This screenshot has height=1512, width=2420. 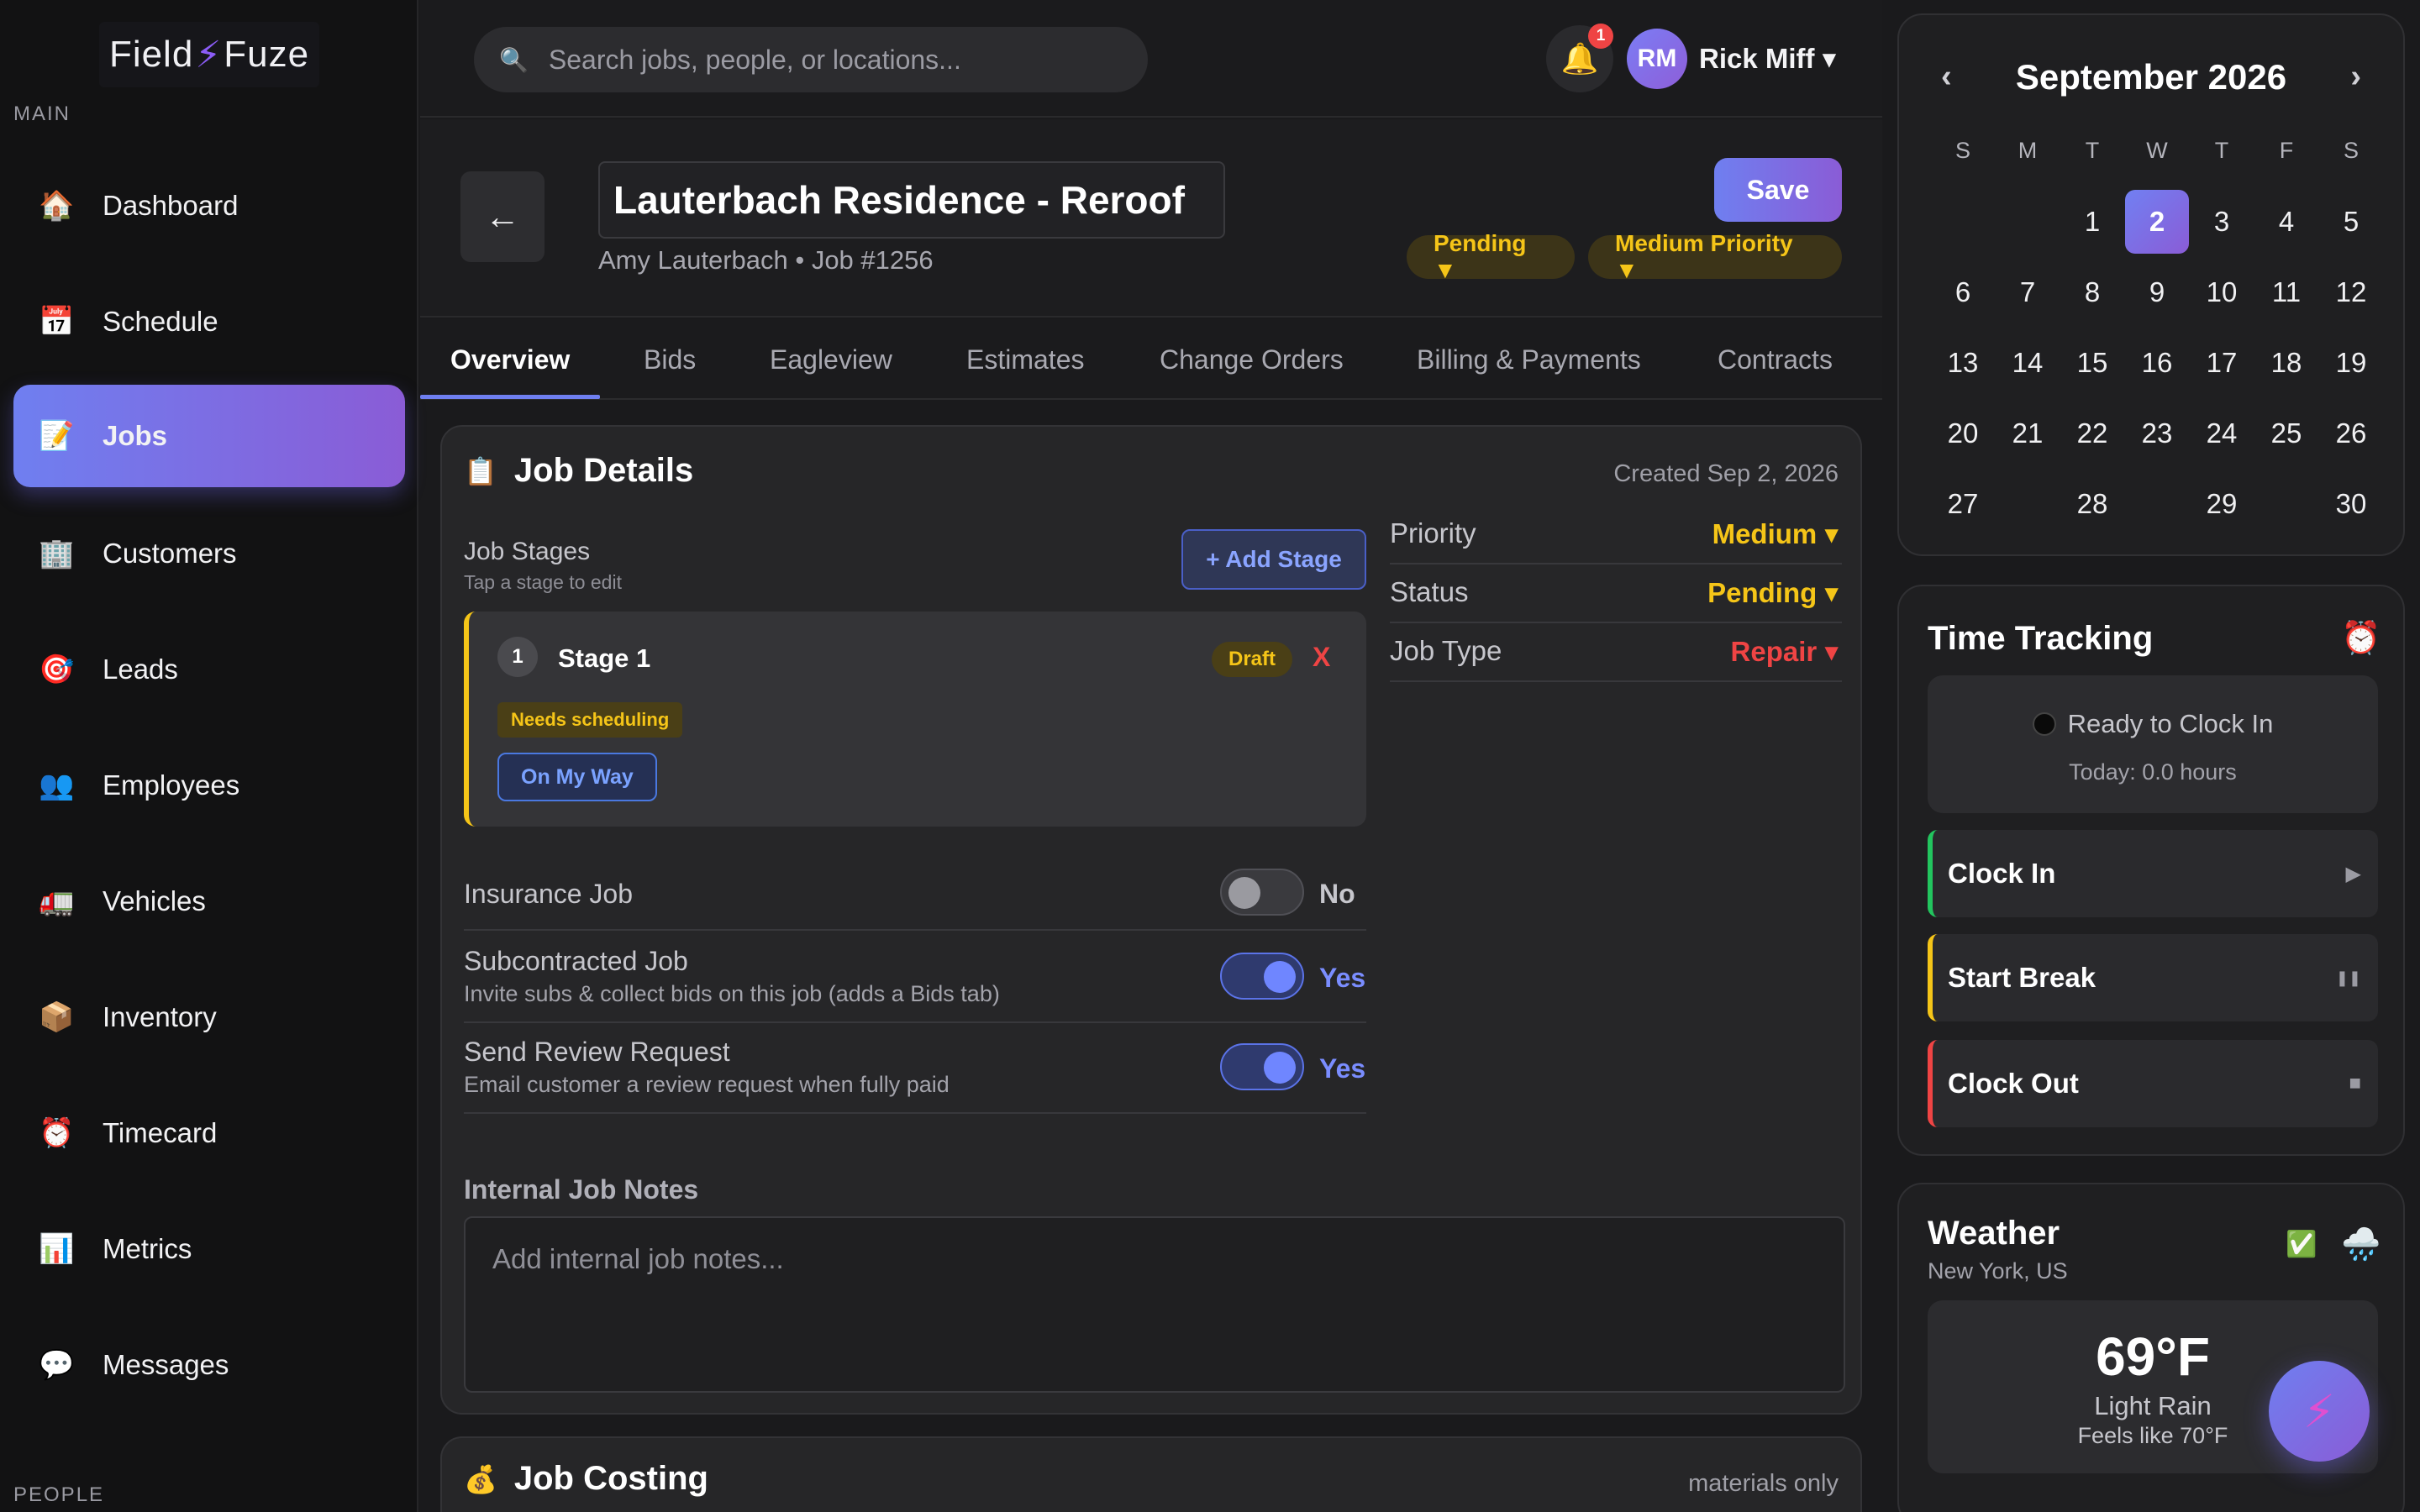 I want to click on alarm-clock-icon: ⏰, so click(x=57, y=1133).